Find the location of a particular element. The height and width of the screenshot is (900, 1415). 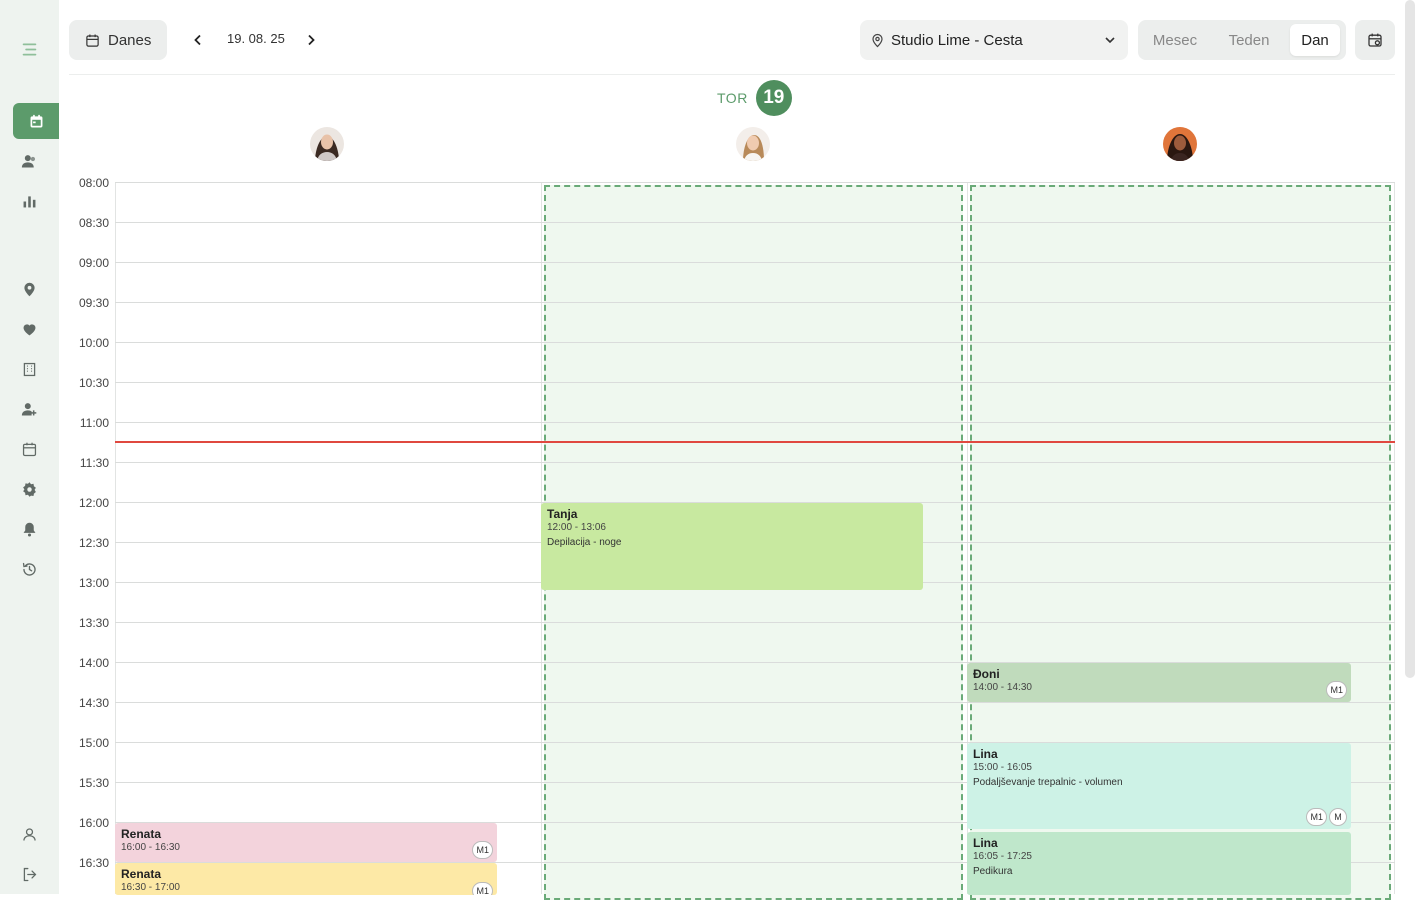

time-label: 16:00 is located at coordinates (93, 823).